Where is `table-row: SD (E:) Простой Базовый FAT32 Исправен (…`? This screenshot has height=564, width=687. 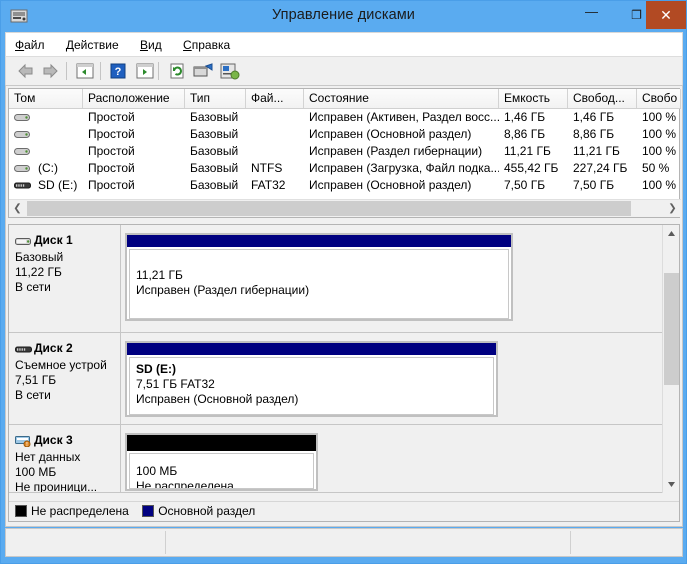 table-row: SD (E:) Простой Базовый FAT32 Исправен (… is located at coordinates (345, 185).